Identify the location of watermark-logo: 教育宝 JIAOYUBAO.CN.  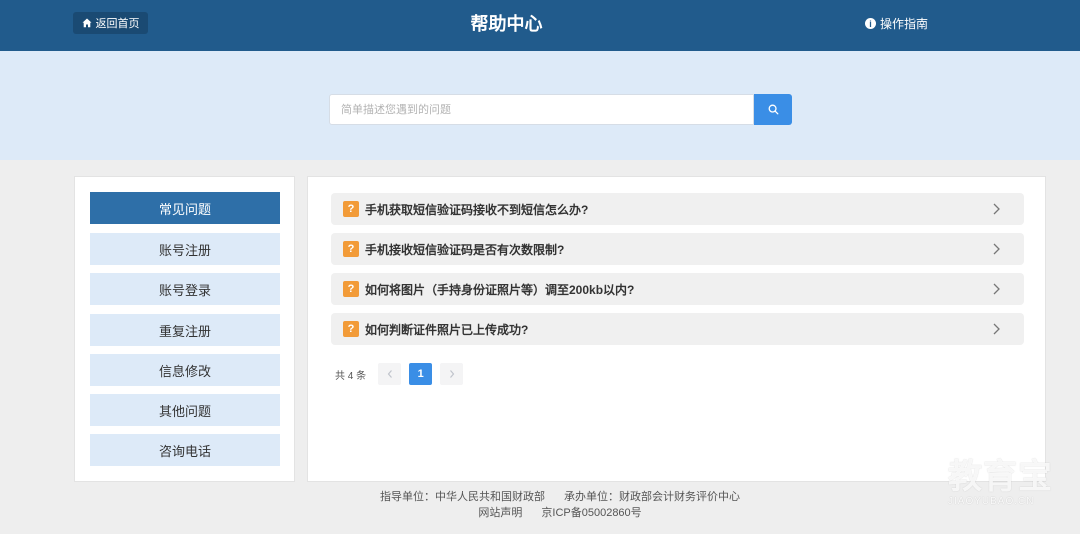
(1004, 488).